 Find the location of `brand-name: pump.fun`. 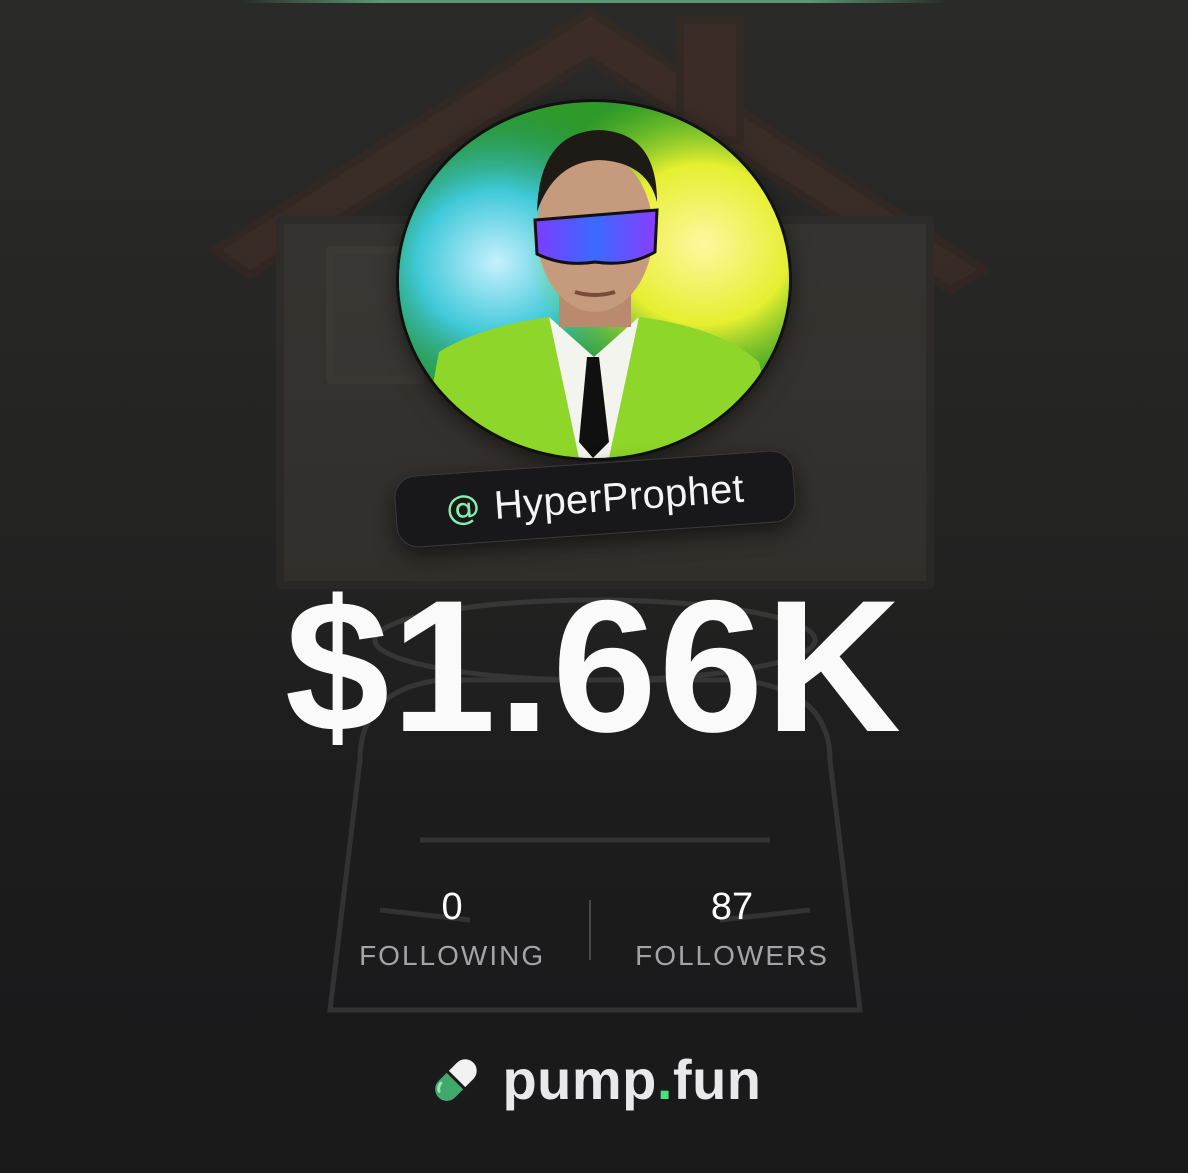

brand-name: pump.fun is located at coordinates (631, 1079).